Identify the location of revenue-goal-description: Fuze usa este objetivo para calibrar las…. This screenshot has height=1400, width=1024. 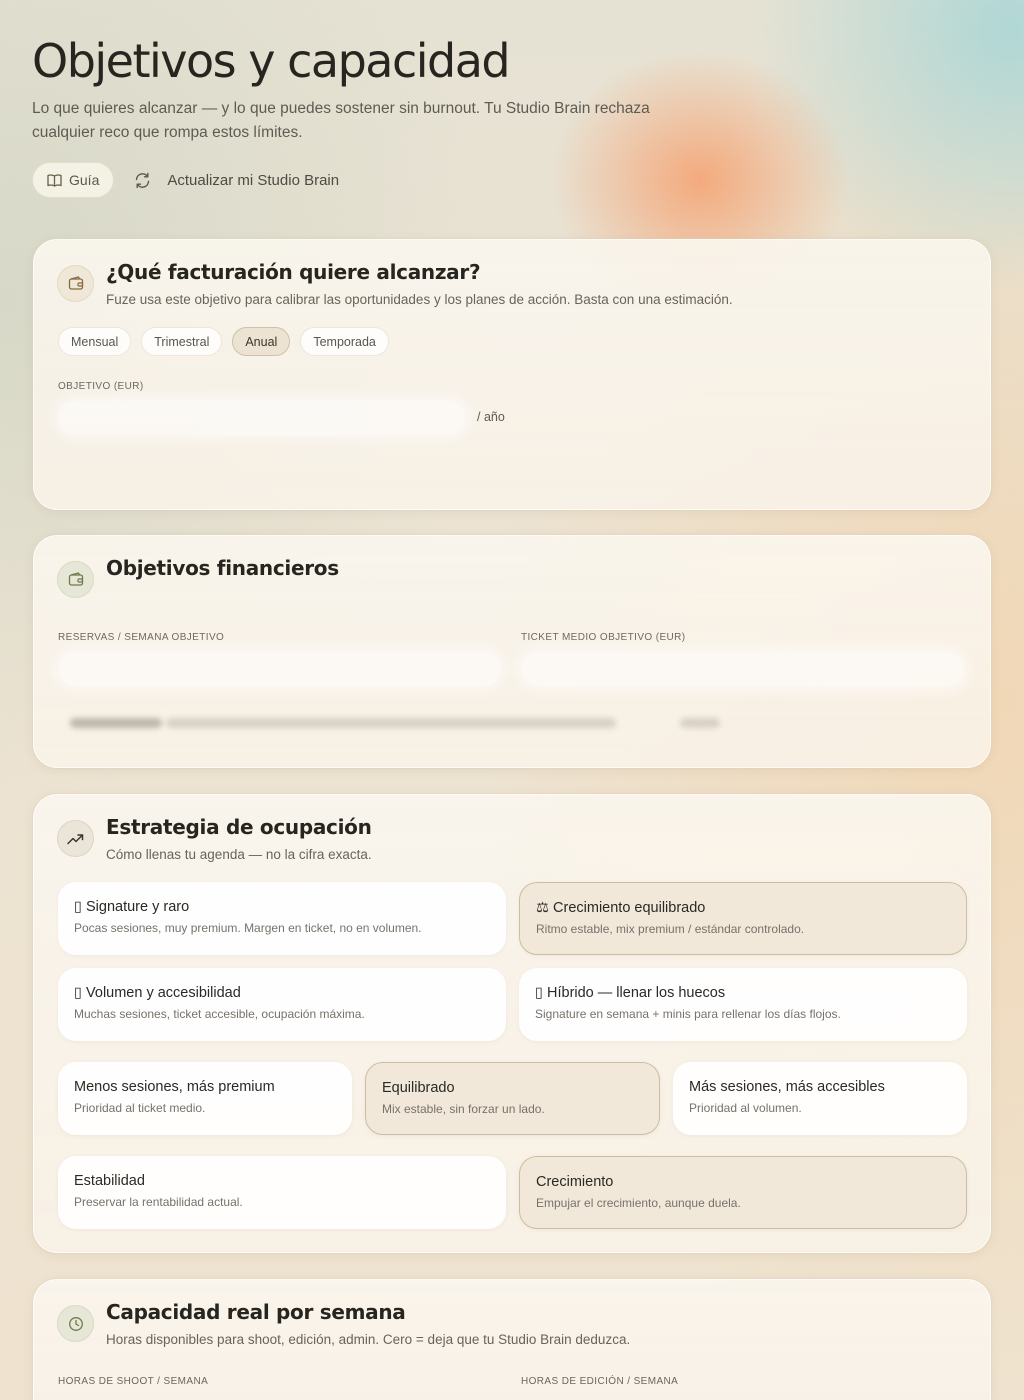
(419, 299).